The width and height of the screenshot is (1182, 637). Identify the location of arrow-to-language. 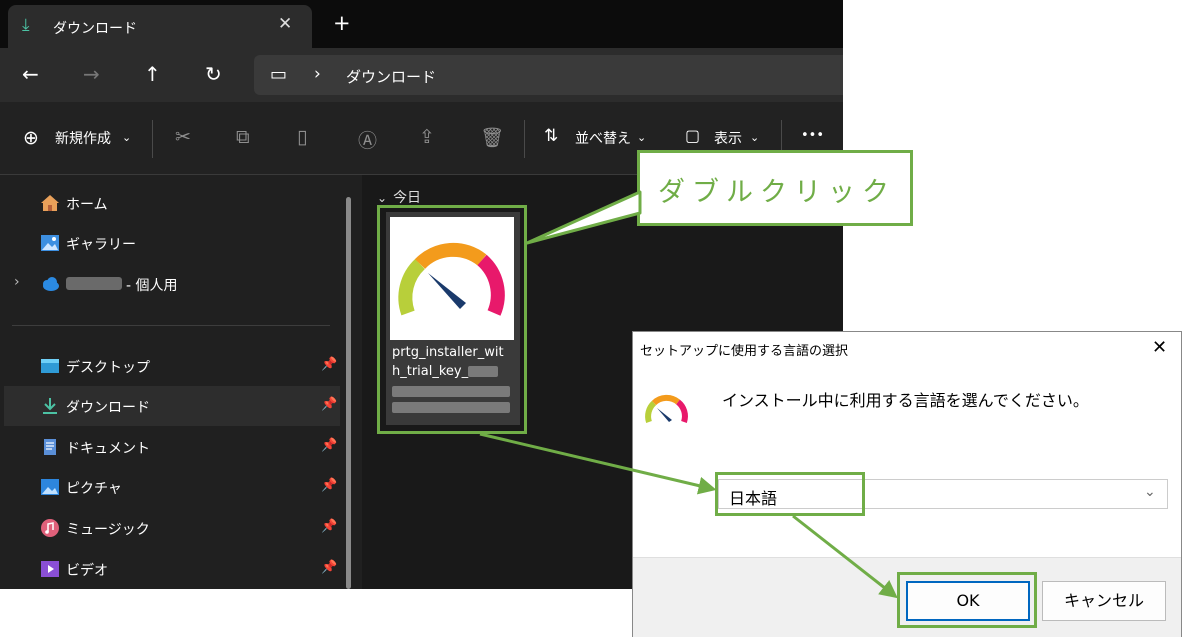
(598, 463).